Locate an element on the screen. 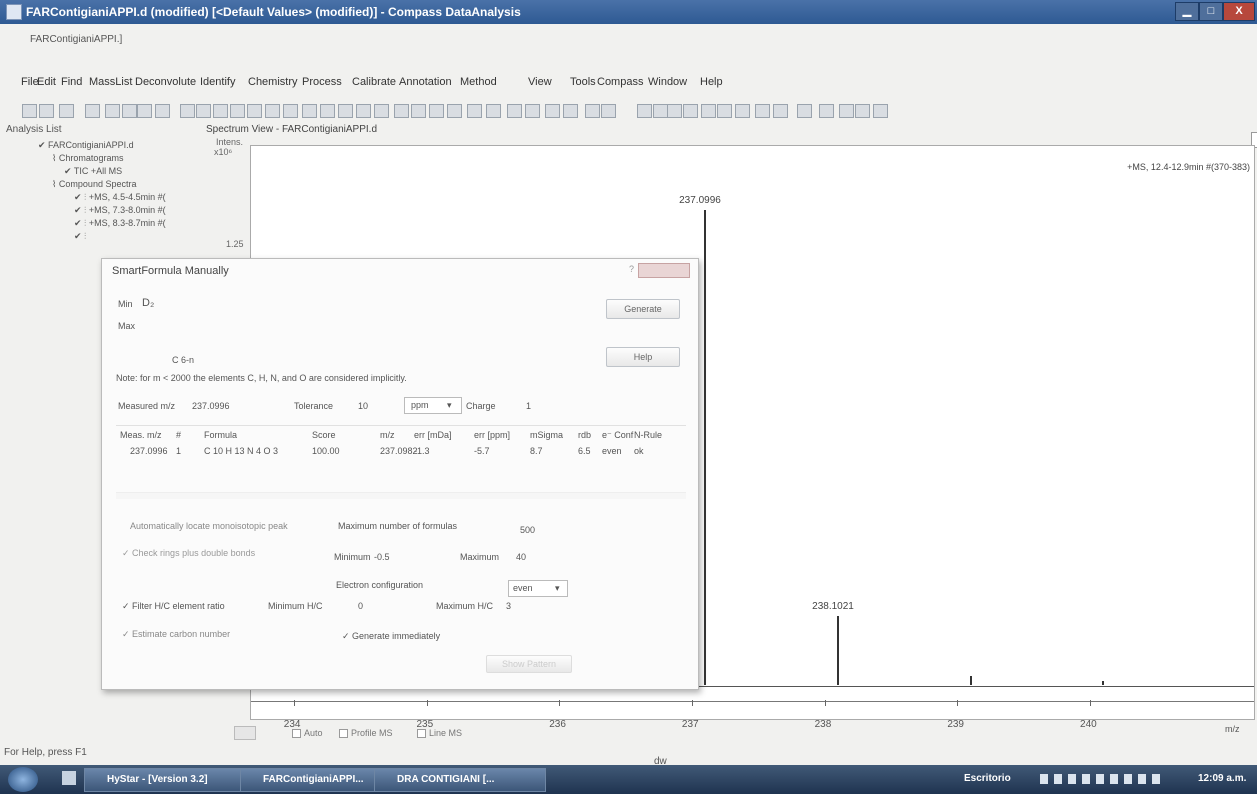 The height and width of the screenshot is (794, 1257). tolerance-input: 10 is located at coordinates (363, 406).